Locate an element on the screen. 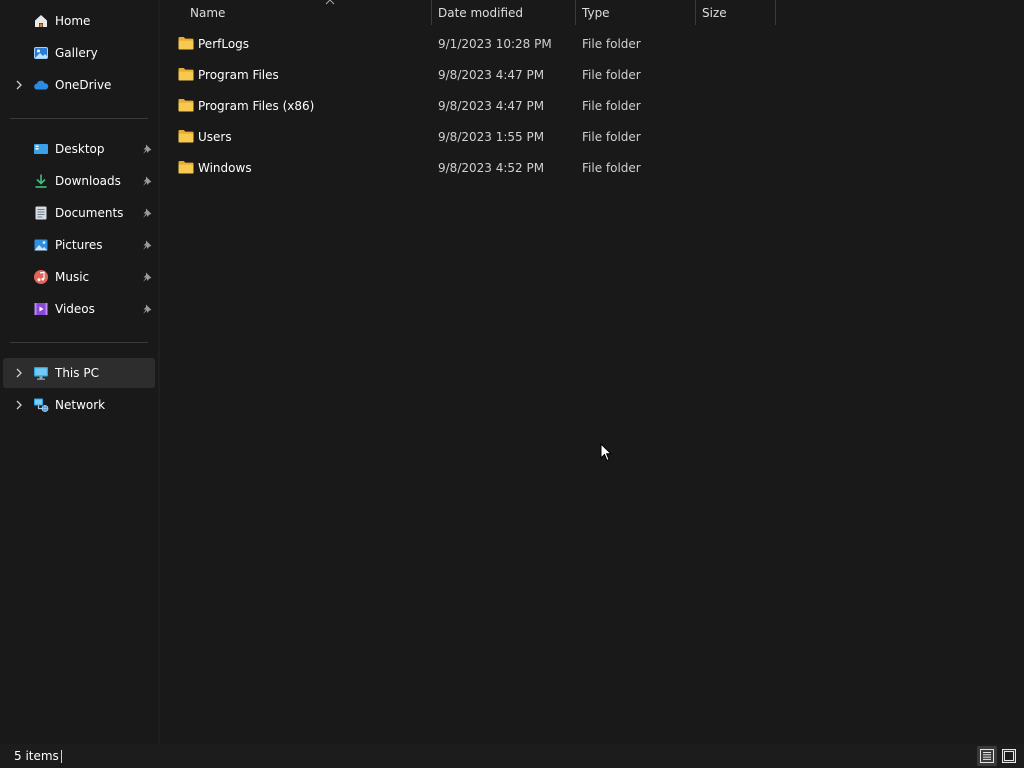  mouse-cursor-icon is located at coordinates (606, 452).